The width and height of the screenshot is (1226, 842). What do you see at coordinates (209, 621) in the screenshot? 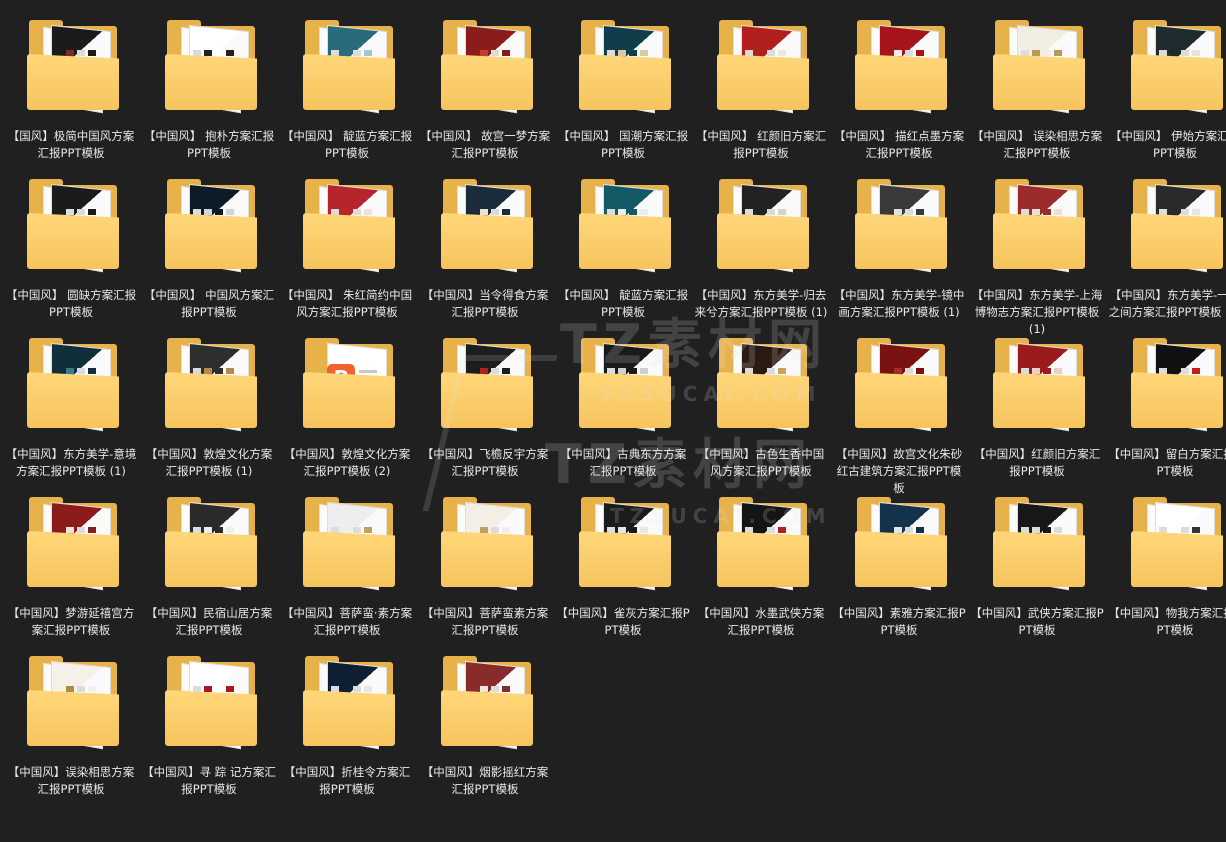
I see `folder-label: 【中国风】民宿山居方案汇报PPT模板` at bounding box center [209, 621].